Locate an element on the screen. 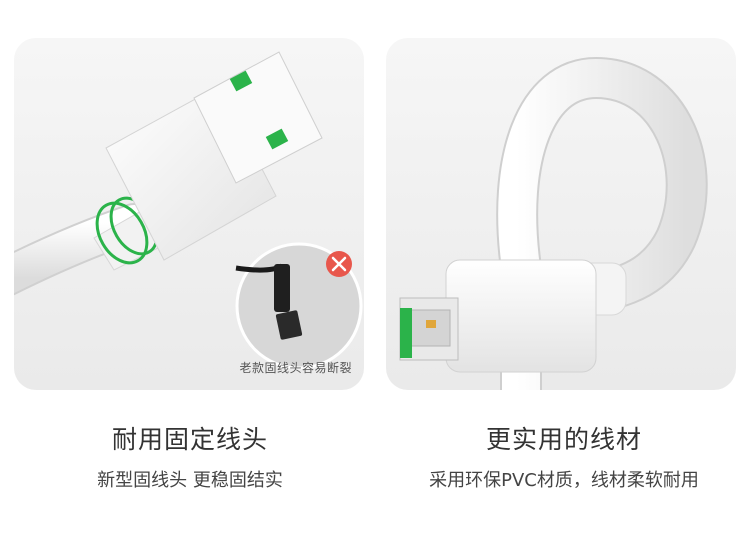  inset-caption: 老款固线头容易断裂 is located at coordinates (295, 368).